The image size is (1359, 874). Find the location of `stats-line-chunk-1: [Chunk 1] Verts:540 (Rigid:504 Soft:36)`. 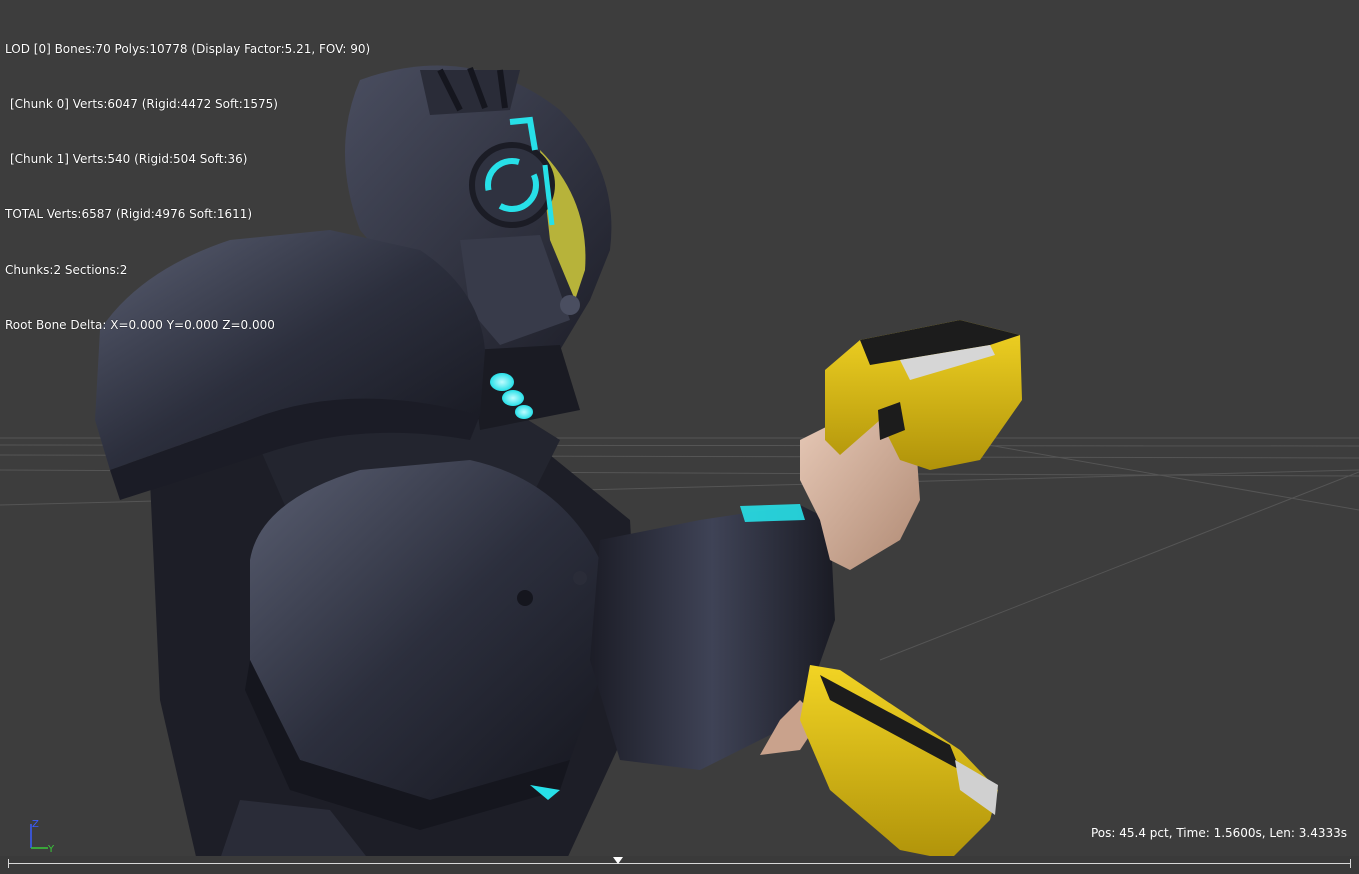

stats-line-chunk-1: [Chunk 1] Verts:540 (Rigid:504 Soft:36) is located at coordinates (129, 159).